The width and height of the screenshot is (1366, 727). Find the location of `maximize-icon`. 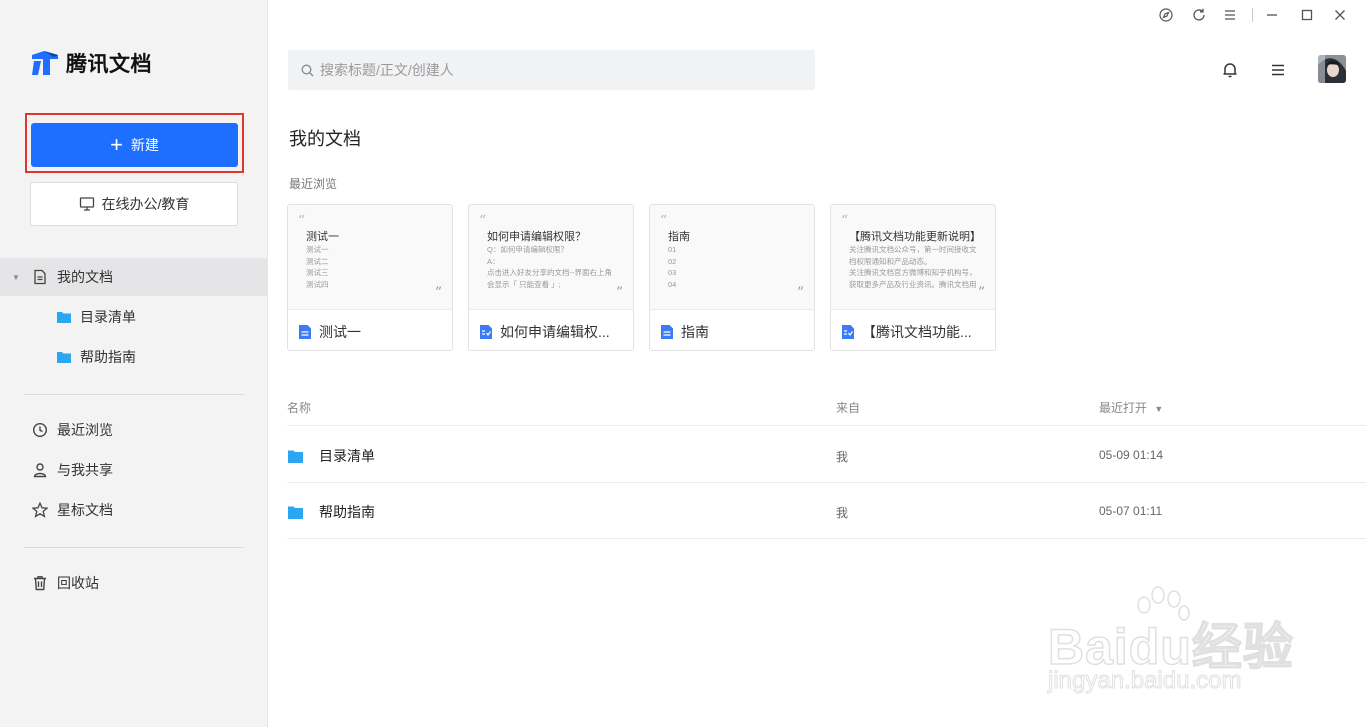

maximize-icon is located at coordinates (1307, 15).